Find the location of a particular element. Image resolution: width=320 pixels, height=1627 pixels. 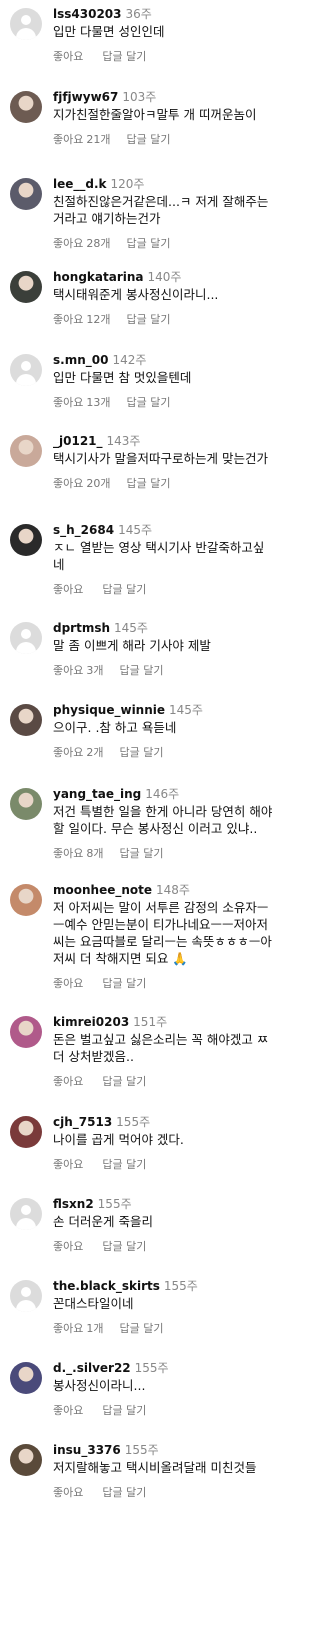

like-button: 좋아요 3개 is located at coordinates (78, 670).